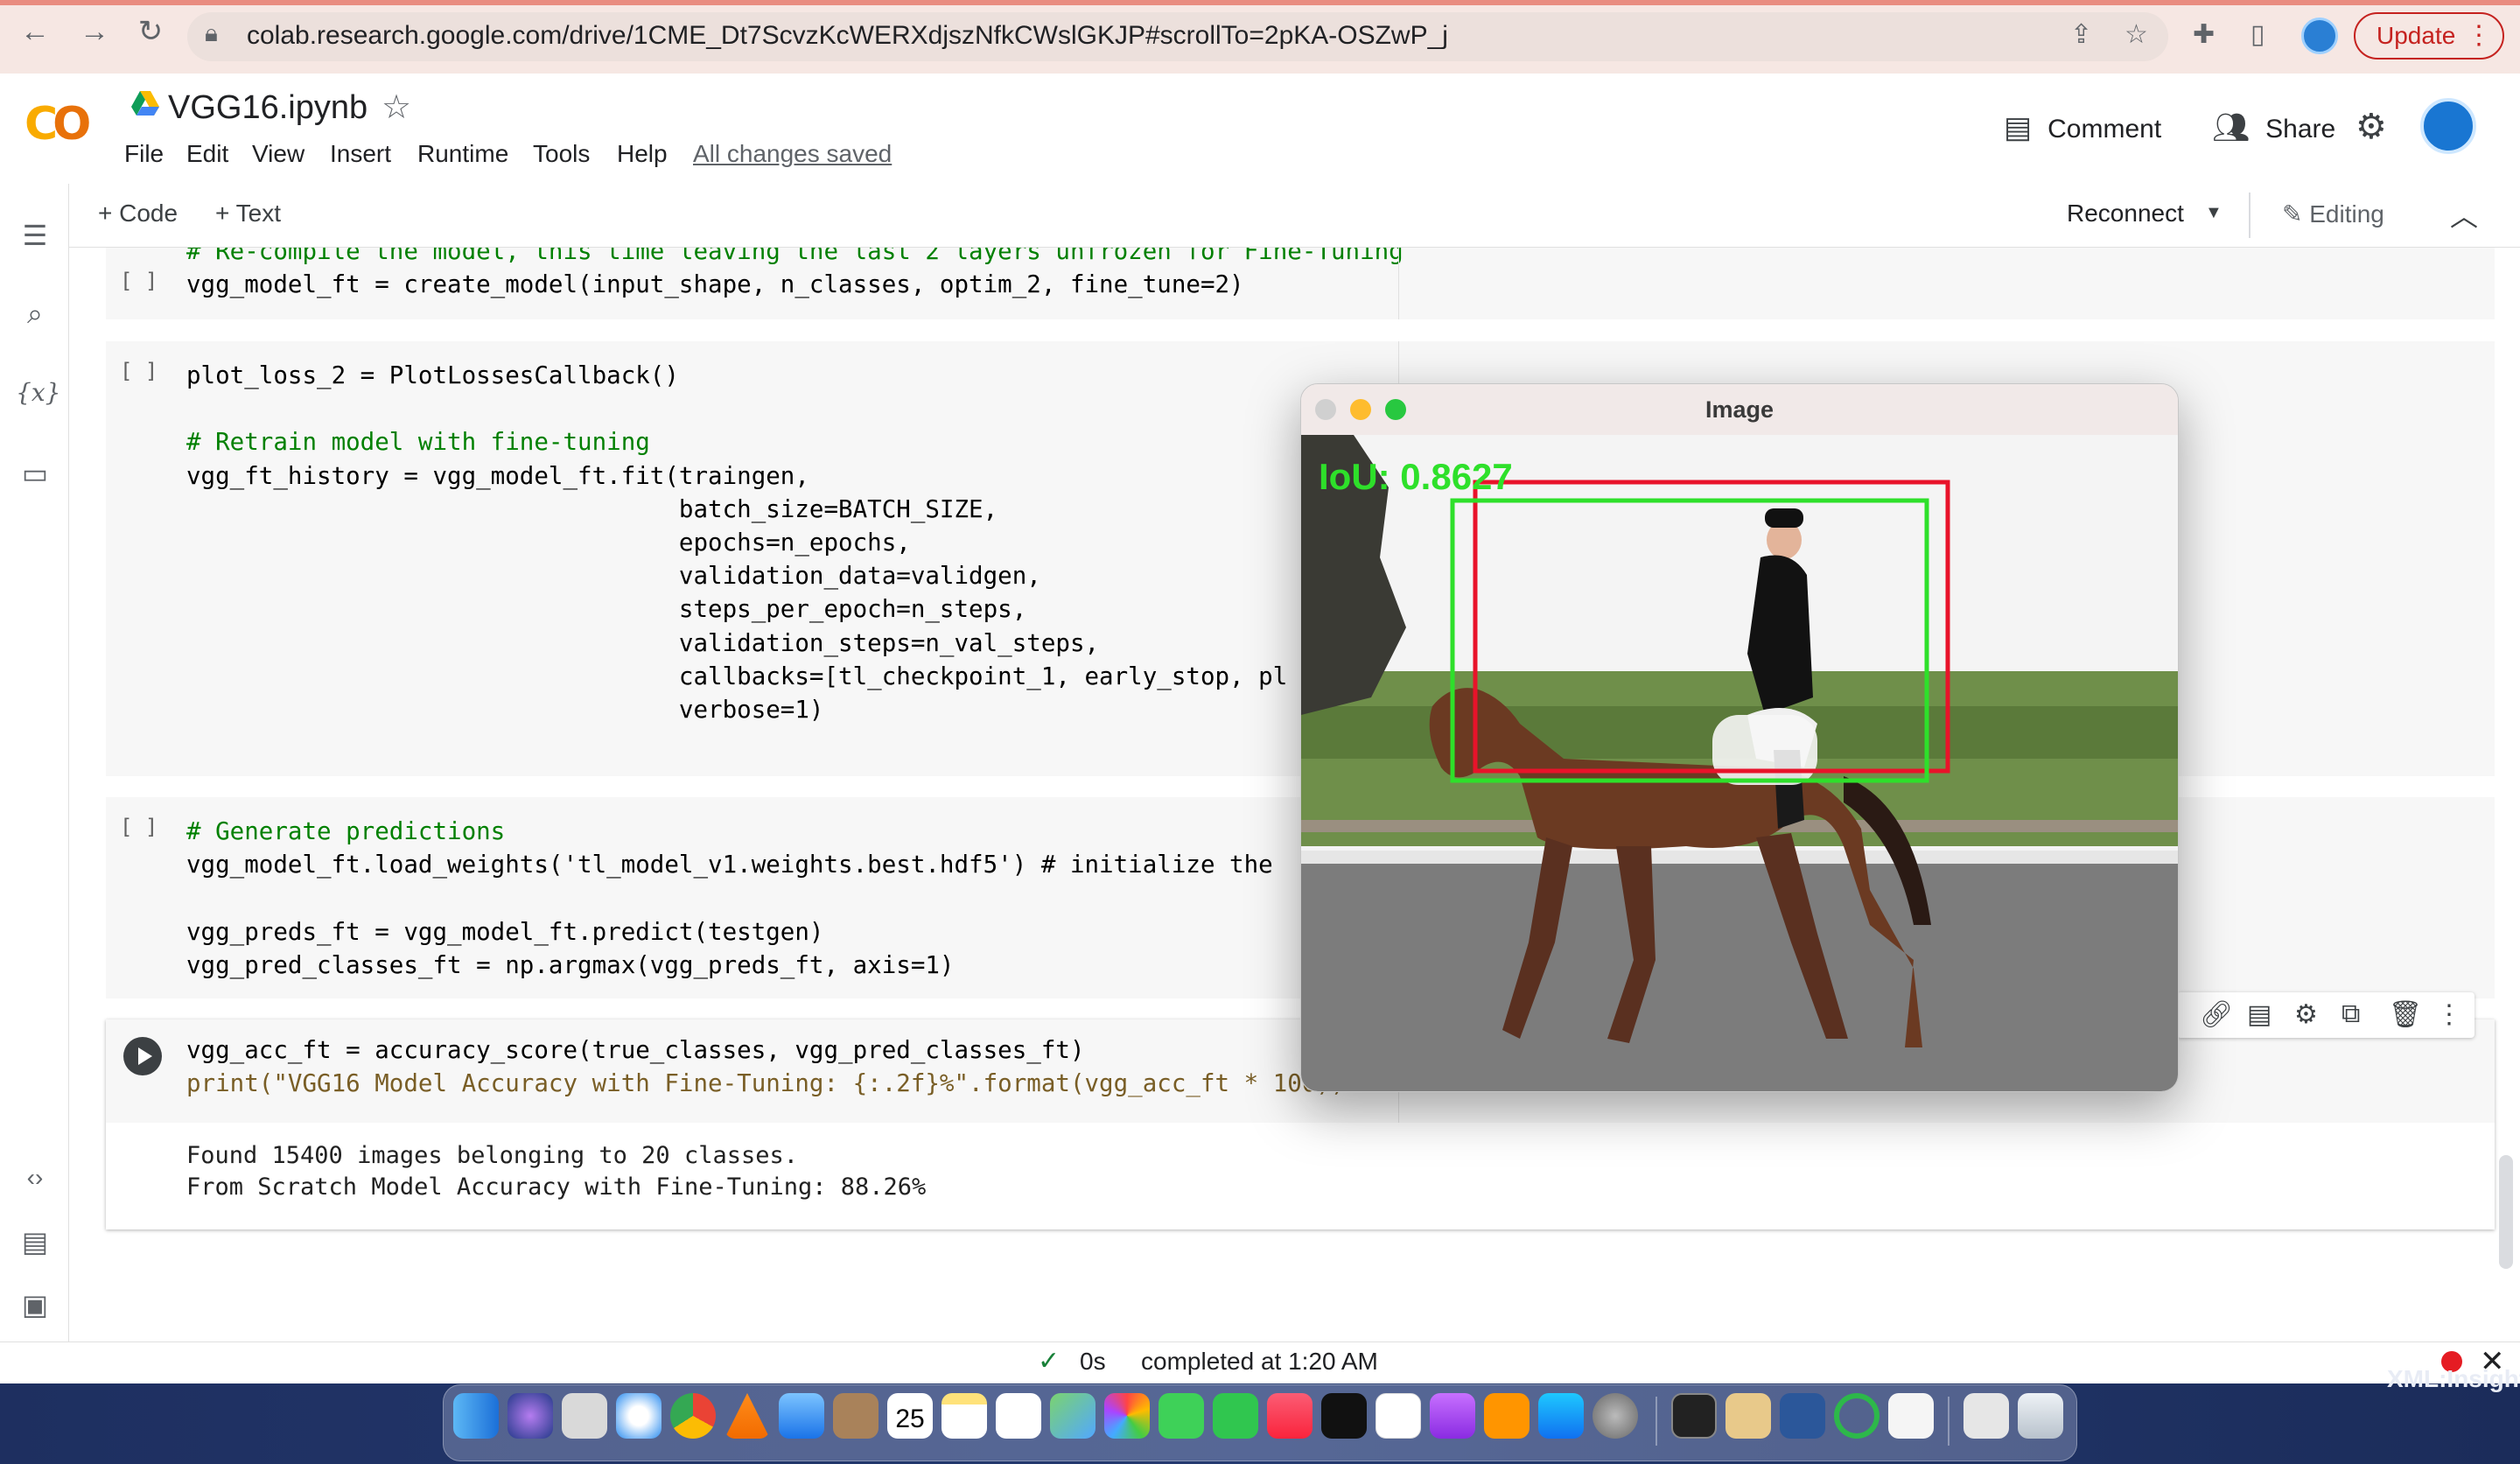  Describe the element at coordinates (801, 1416) in the screenshot. I see `mail-icon` at that location.